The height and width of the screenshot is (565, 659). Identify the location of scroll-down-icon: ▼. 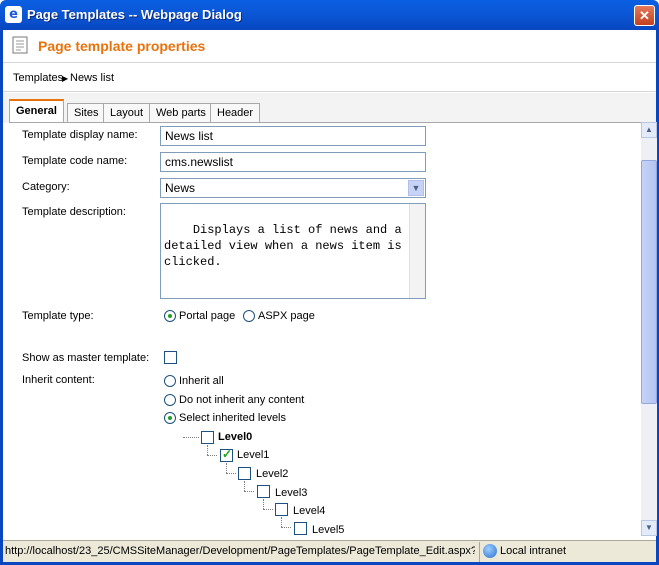
(649, 528).